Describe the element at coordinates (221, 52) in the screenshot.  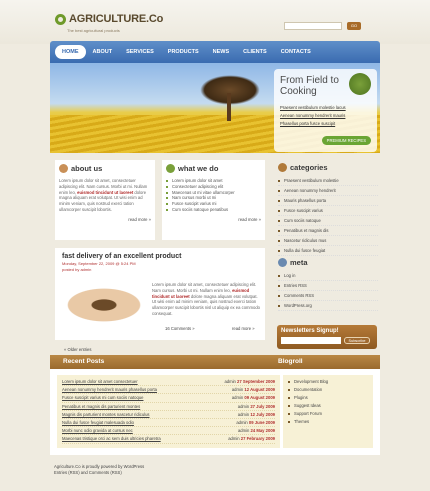
I see `nav-news: NEWS` at that location.